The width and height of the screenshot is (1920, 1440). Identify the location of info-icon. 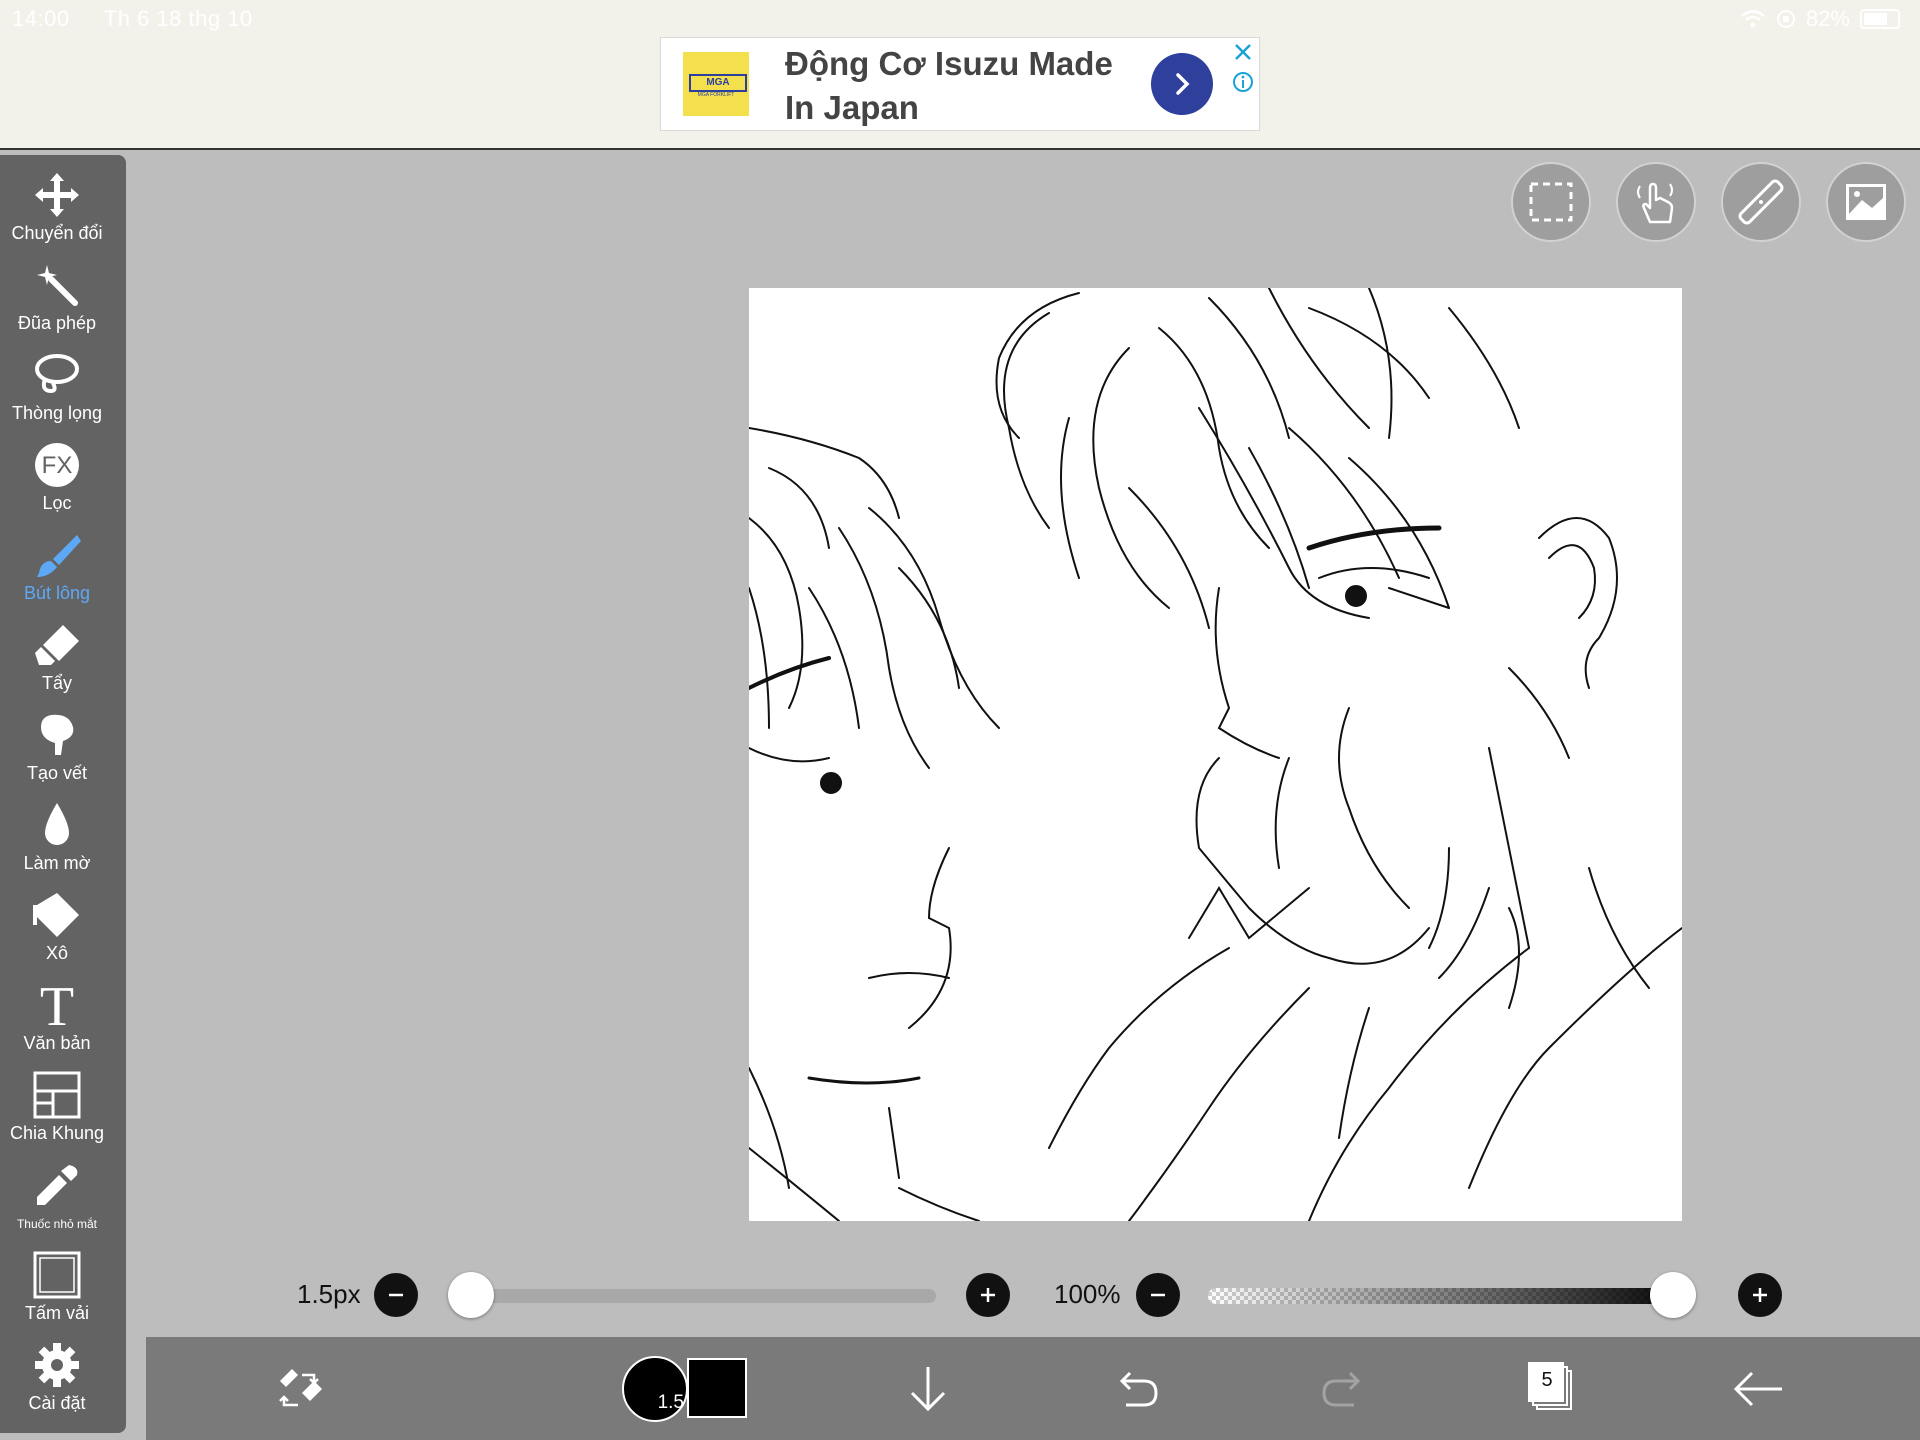
(1243, 82).